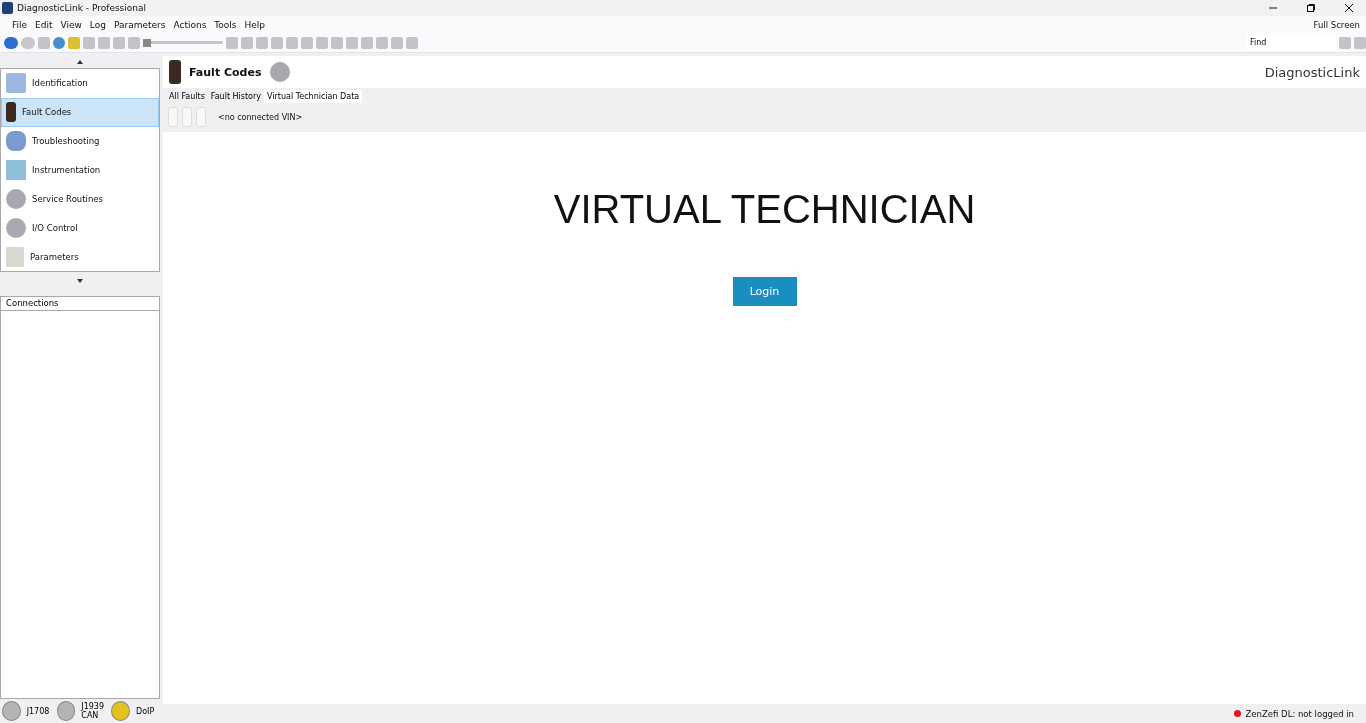  I want to click on menu-item: Log, so click(97, 24).